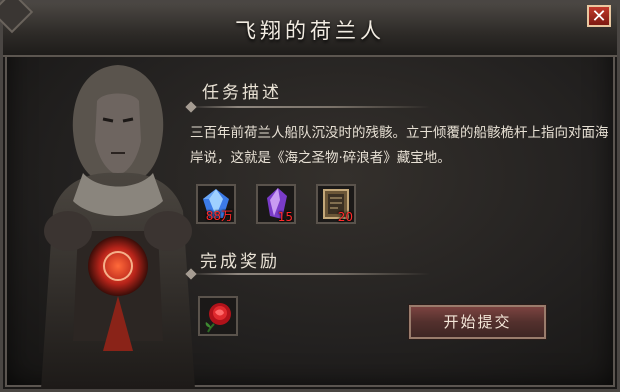  I want to click on close-icon: ✕, so click(599, 16).